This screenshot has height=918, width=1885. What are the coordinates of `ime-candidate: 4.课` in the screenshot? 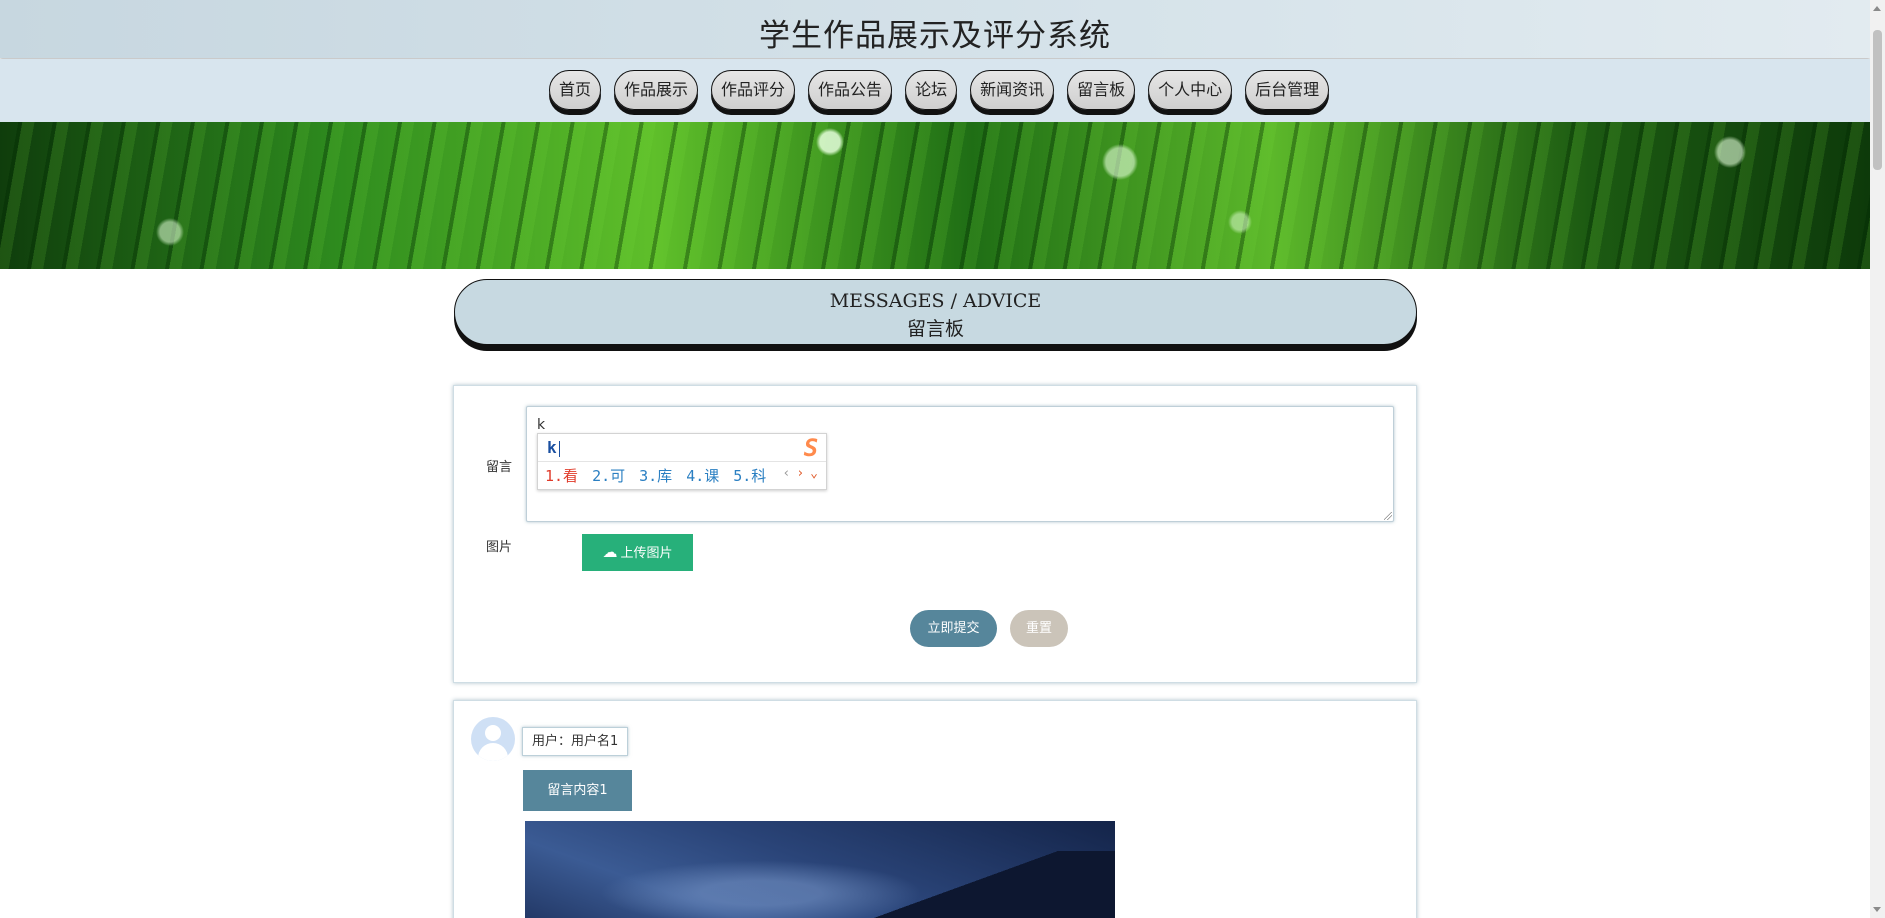 It's located at (702, 475).